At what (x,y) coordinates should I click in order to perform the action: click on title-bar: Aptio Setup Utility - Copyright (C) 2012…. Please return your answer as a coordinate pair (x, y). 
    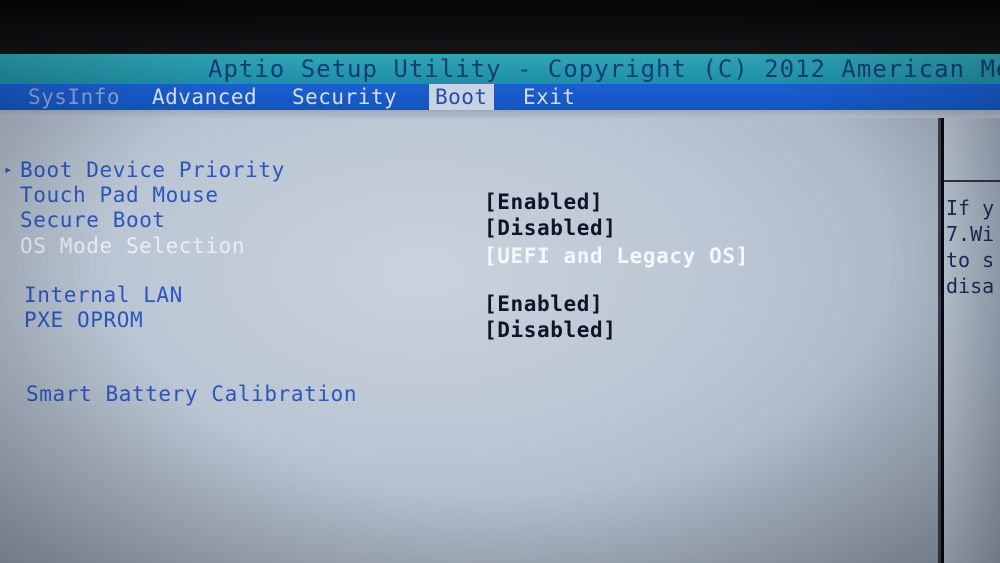
    Looking at the image, I should click on (500, 69).